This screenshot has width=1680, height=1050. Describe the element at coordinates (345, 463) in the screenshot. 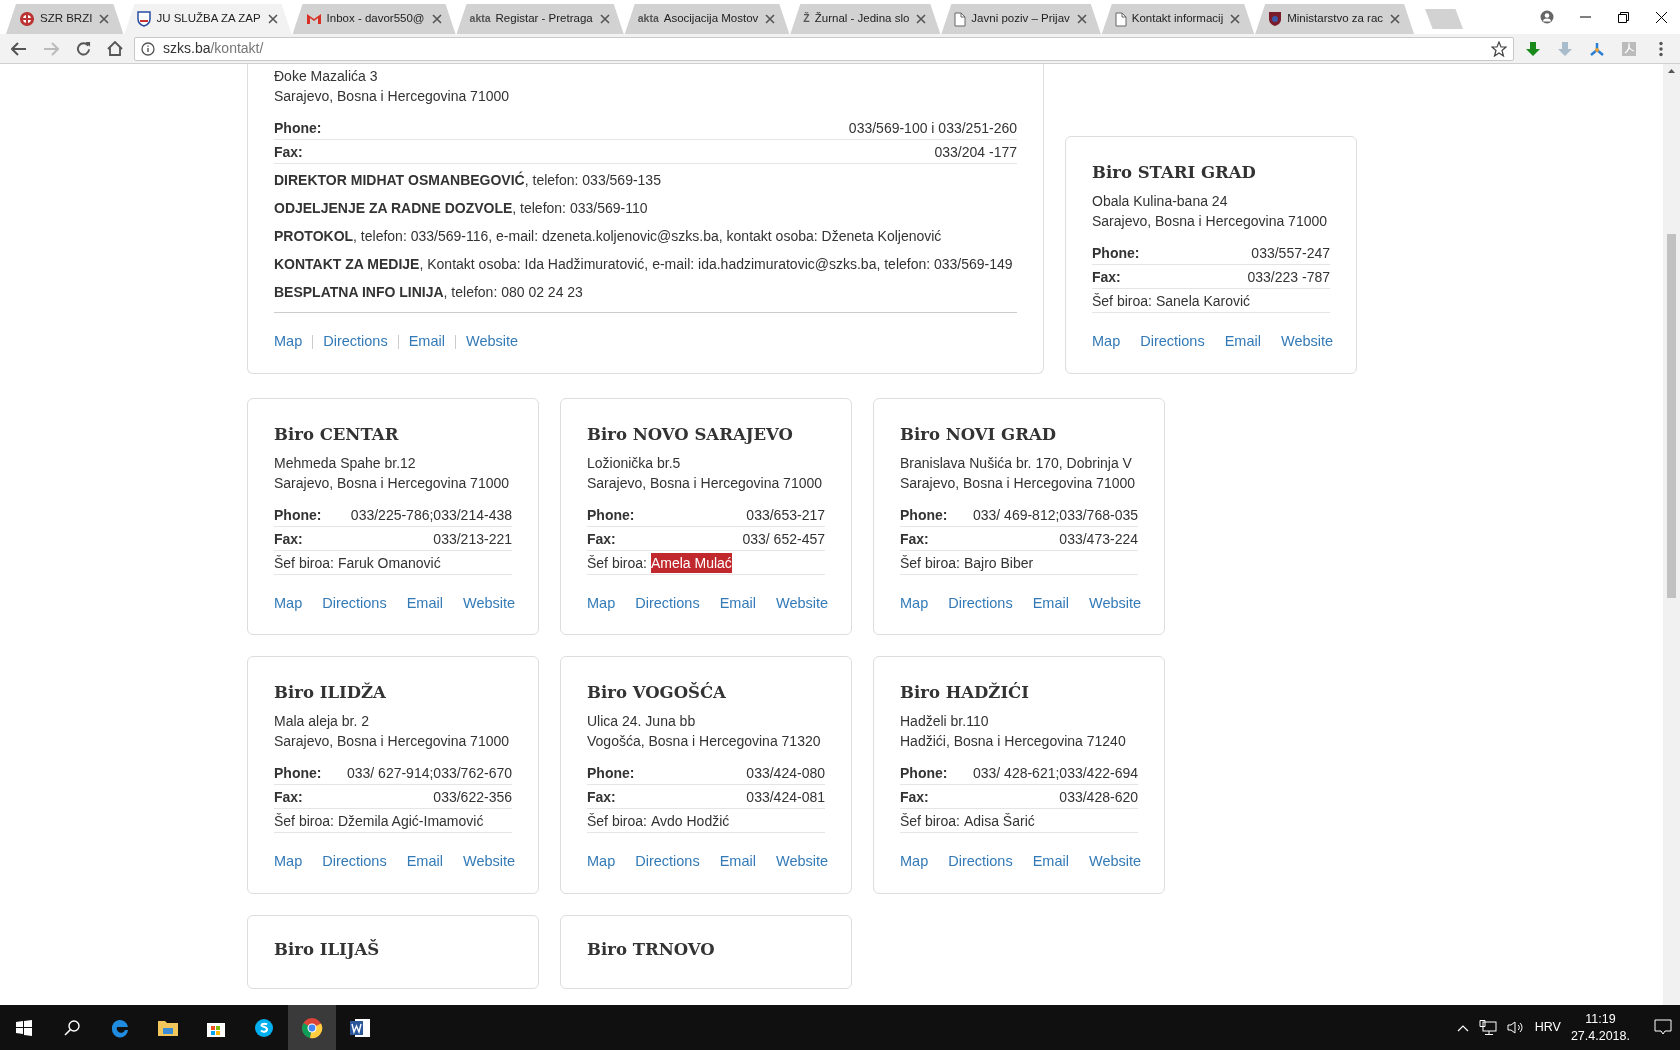

I see `address-line: Mehmeda Spahe br.12` at that location.